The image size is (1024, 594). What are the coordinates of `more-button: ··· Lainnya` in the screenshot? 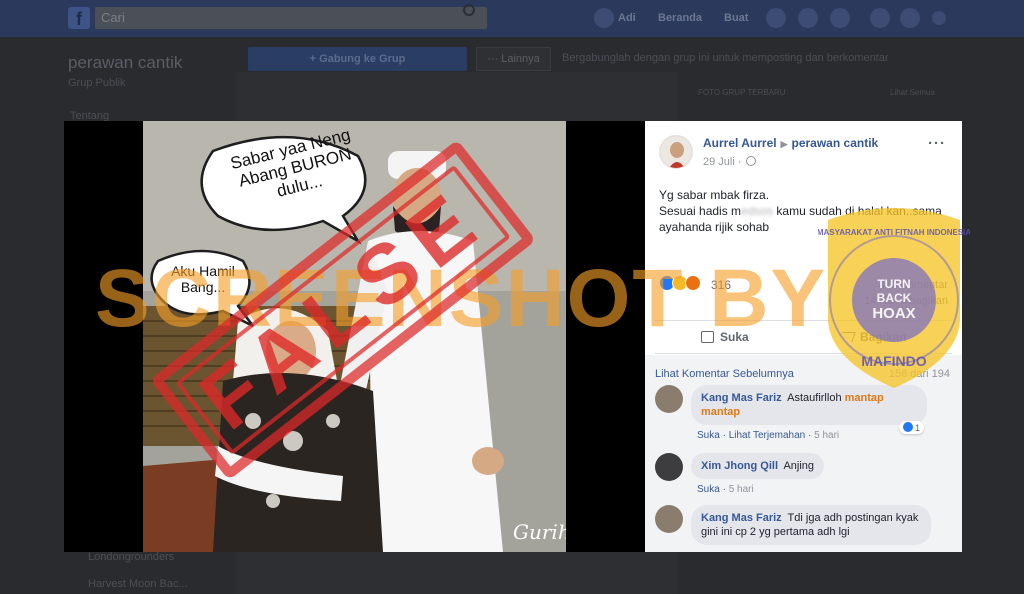 It's located at (513, 59).